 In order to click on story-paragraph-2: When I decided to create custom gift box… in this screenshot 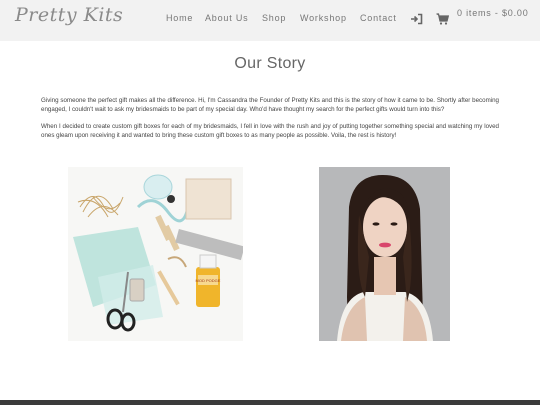, I will do `click(270, 131)`.